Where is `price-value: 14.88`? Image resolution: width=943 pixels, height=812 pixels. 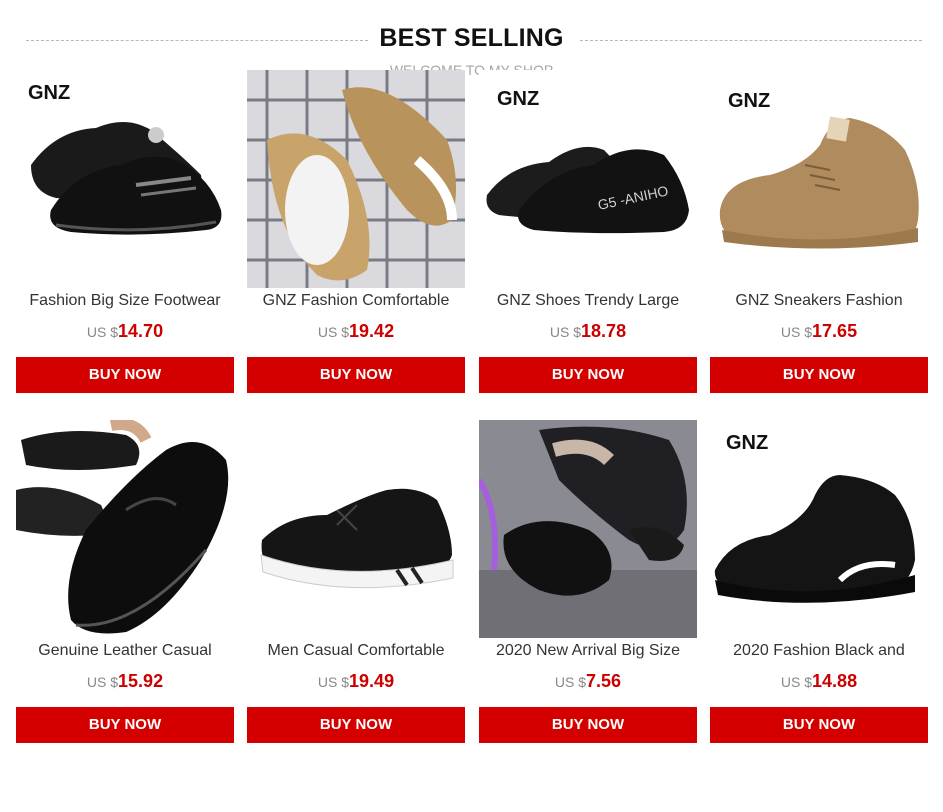 price-value: 14.88 is located at coordinates (835, 681).